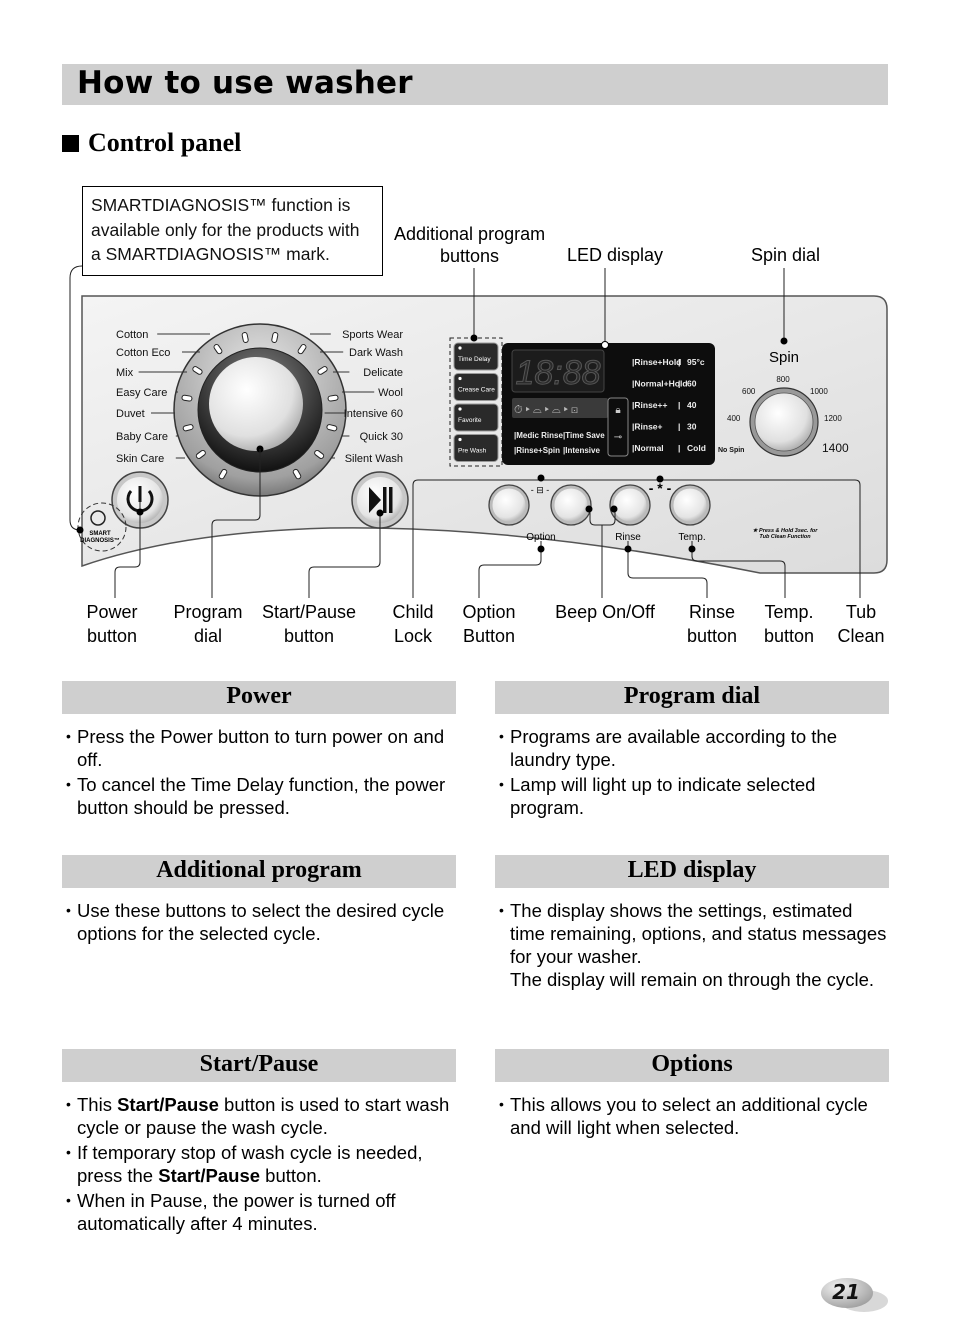 The width and height of the screenshot is (954, 1336). I want to click on program-dial-heading: Program dial, so click(692, 697).